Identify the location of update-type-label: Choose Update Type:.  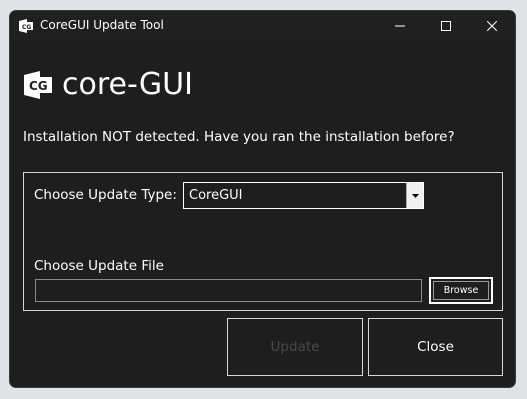
(105, 195).